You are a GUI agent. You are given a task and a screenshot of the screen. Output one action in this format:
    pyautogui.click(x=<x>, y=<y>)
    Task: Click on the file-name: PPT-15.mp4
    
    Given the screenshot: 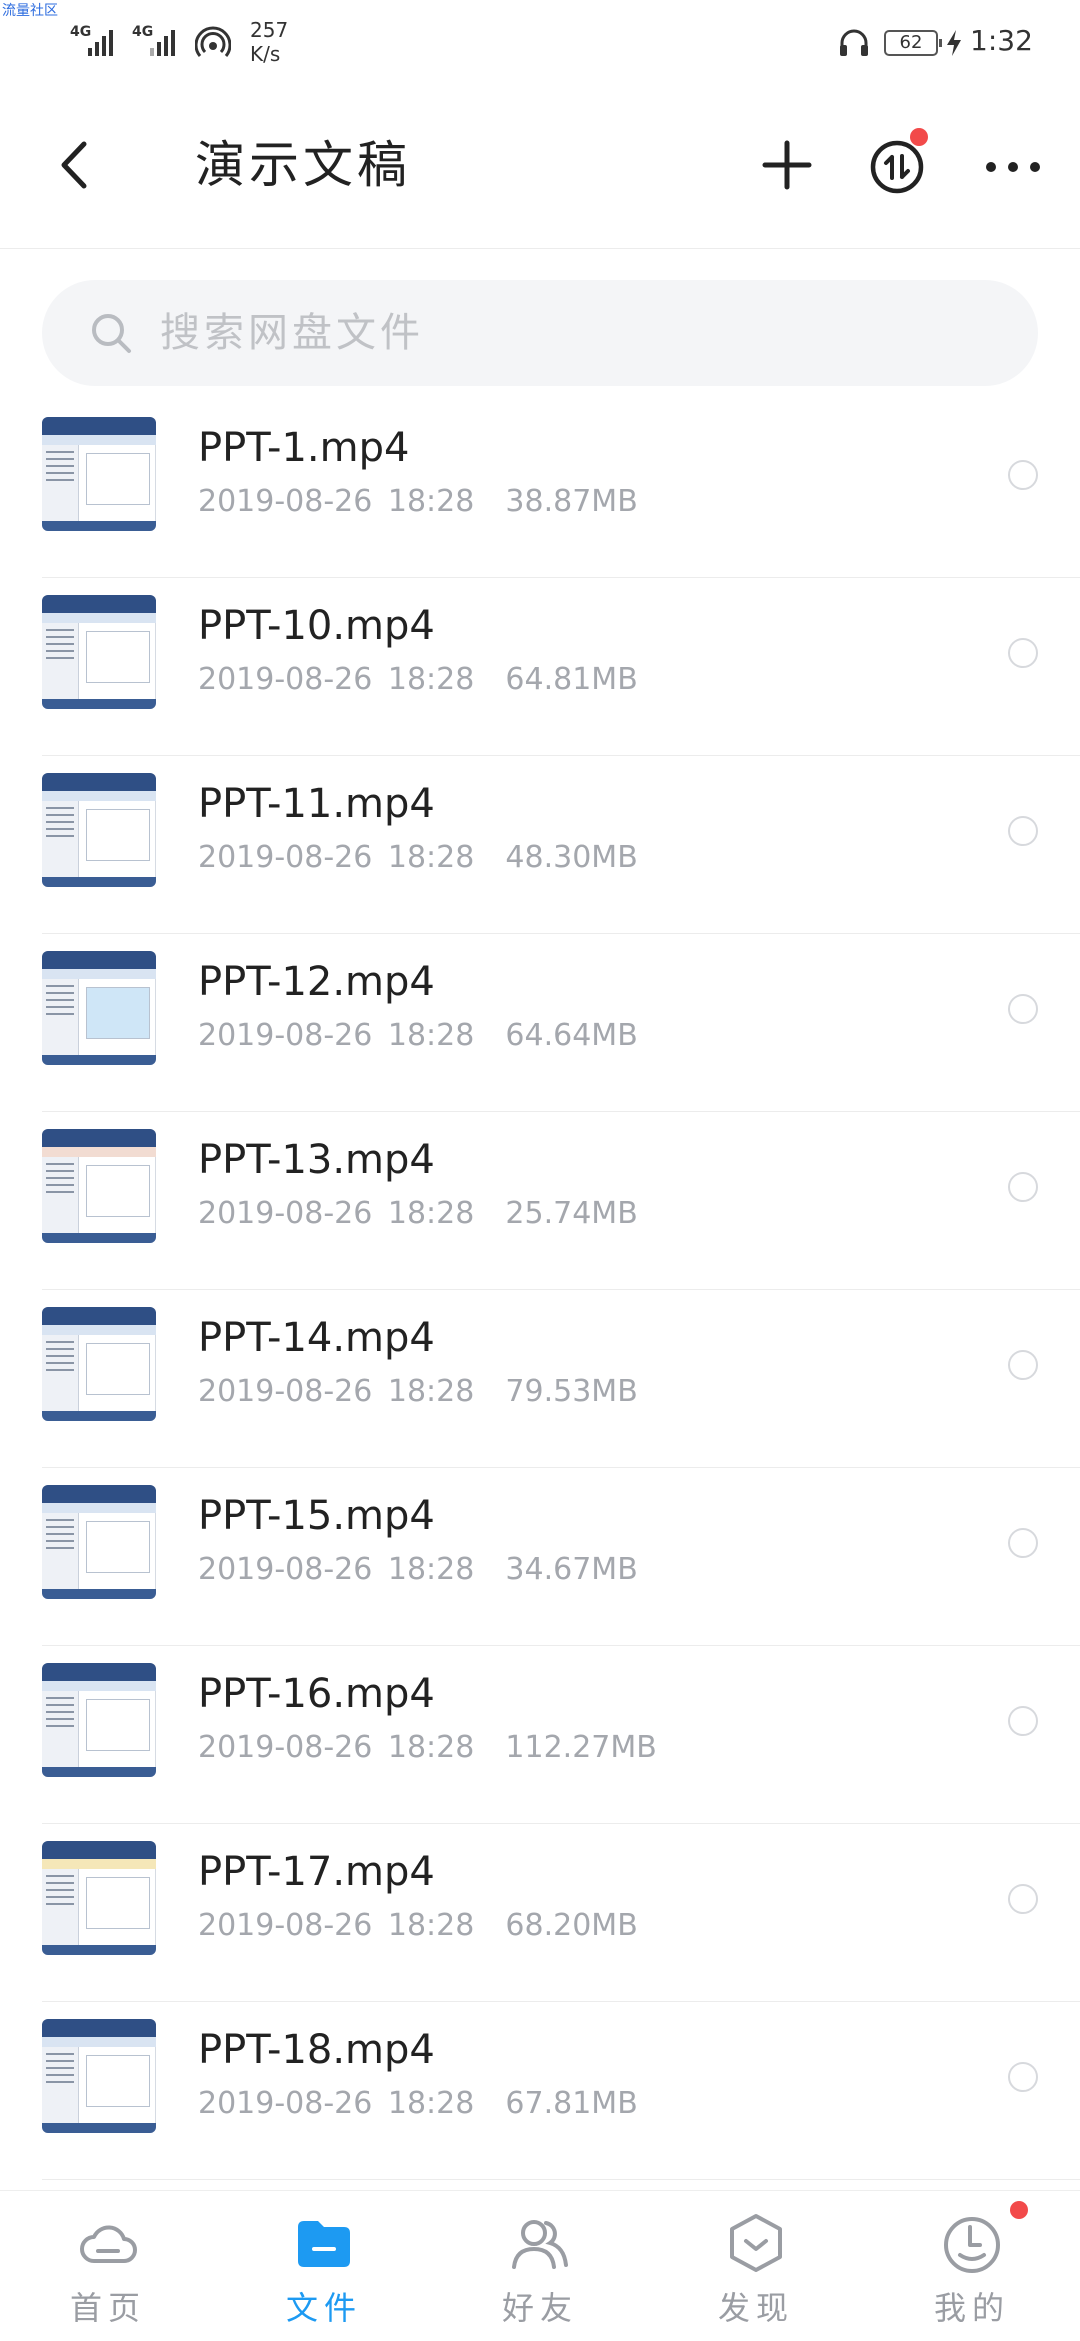 What is the action you would take?
    pyautogui.click(x=316, y=1516)
    